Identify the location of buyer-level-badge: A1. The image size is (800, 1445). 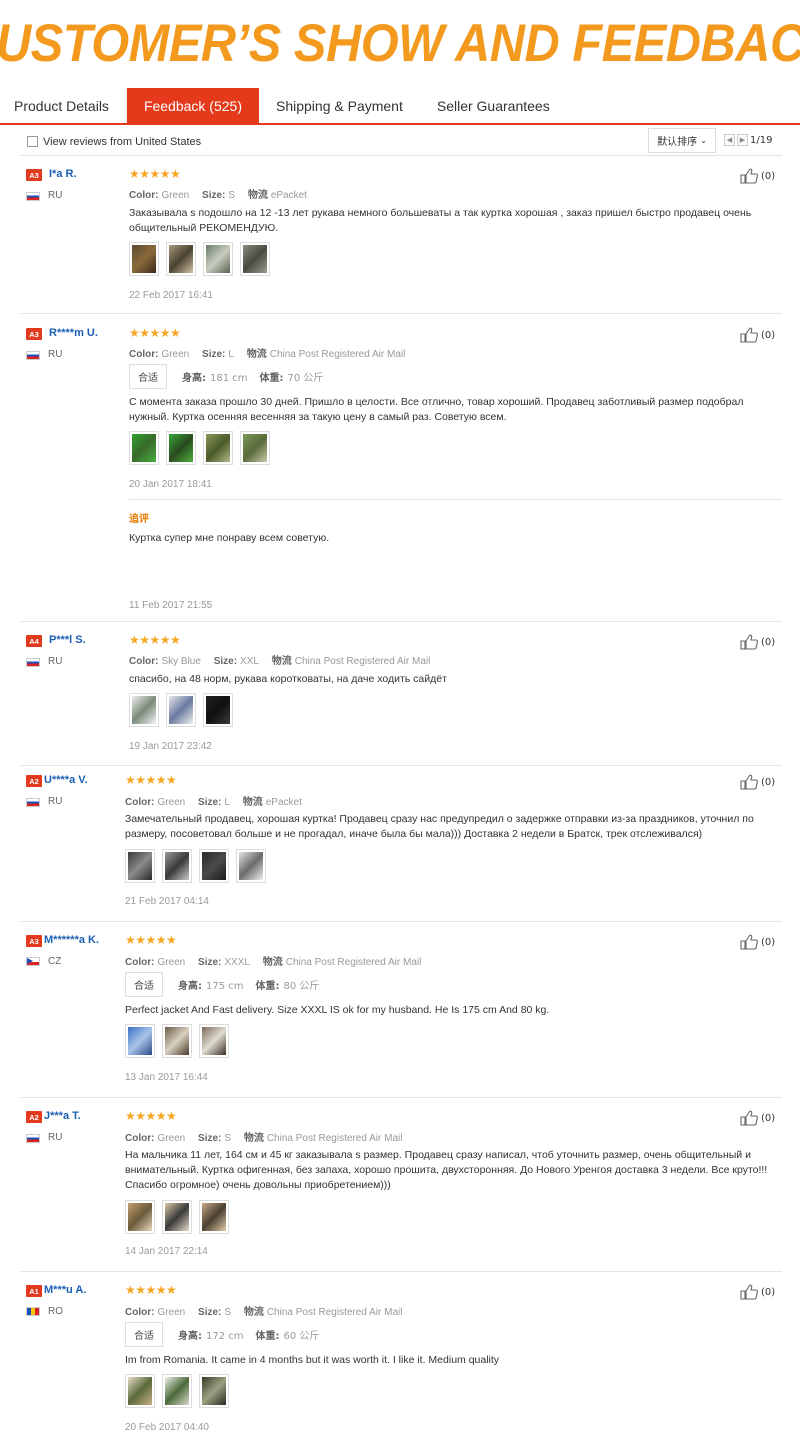
(34, 1291).